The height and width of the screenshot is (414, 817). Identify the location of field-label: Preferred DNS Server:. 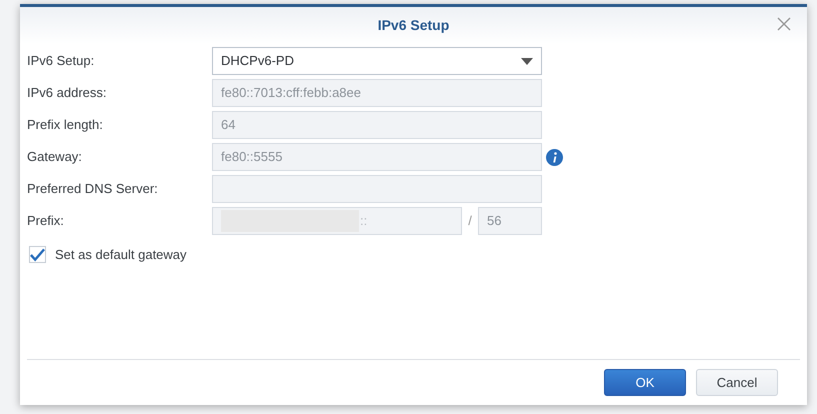
(93, 189).